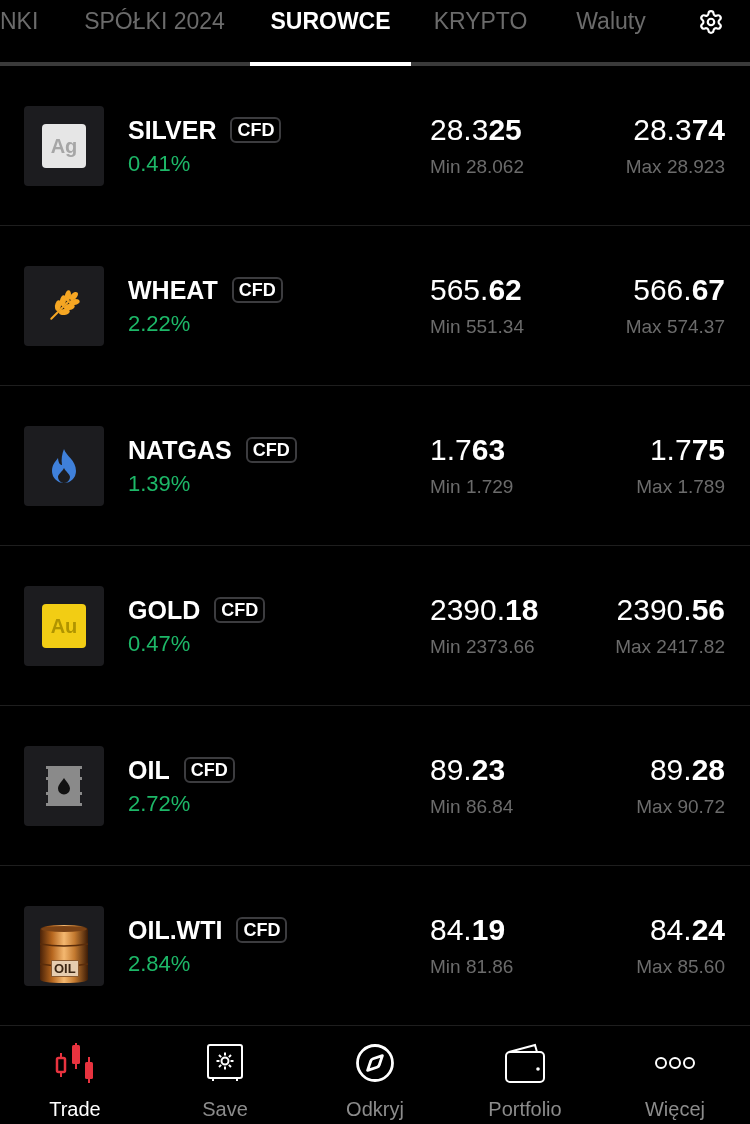  I want to click on instrument-name: OIL.WTI, so click(175, 930).